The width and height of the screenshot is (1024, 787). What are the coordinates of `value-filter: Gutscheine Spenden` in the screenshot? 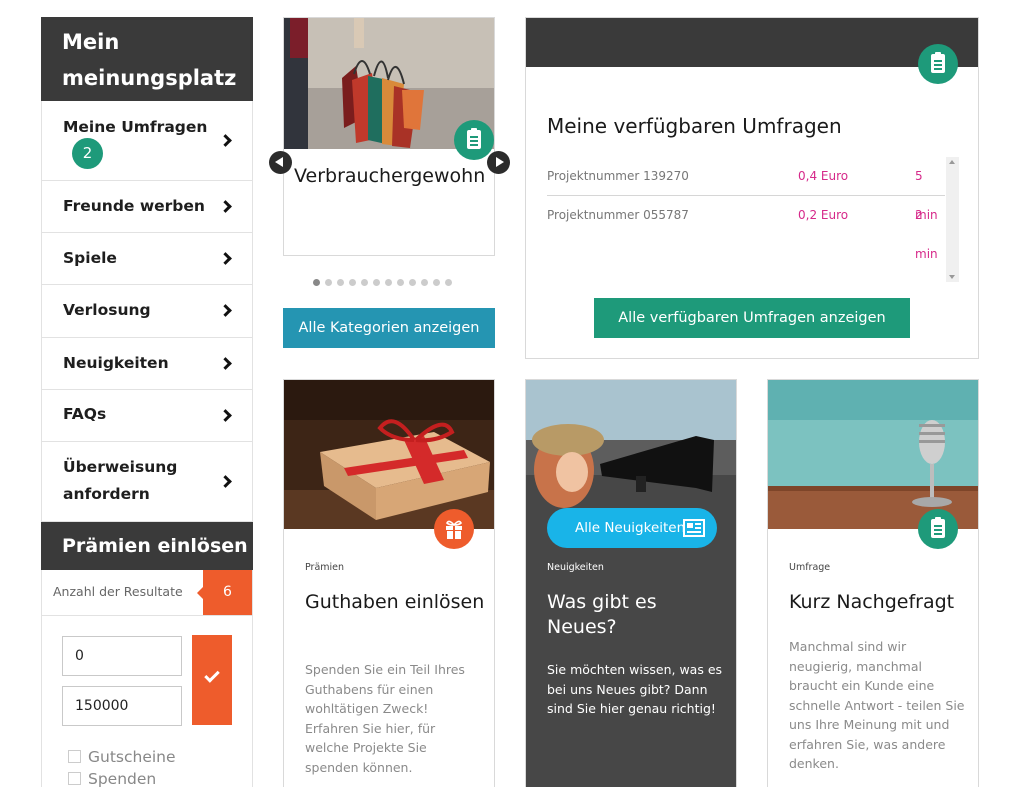 It's located at (147, 701).